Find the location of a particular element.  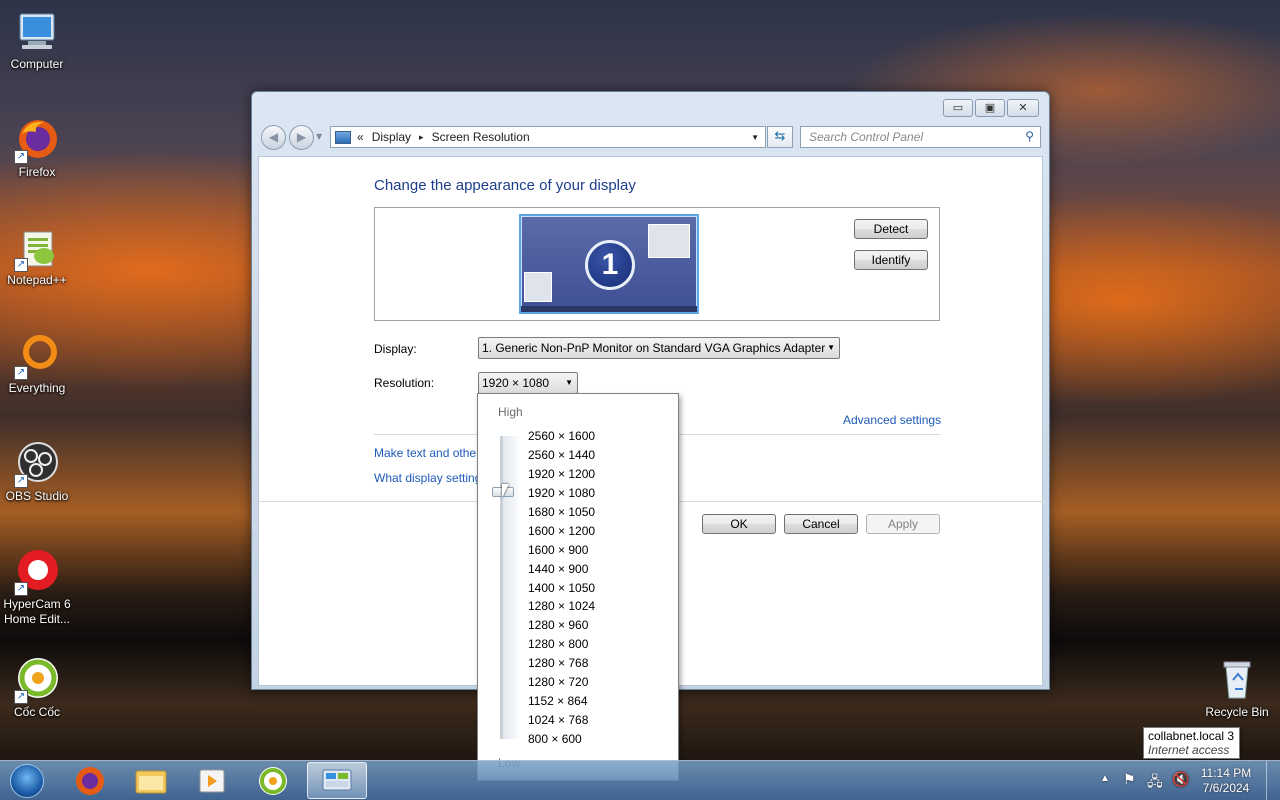

resolution-option: 1680 × 1050 is located at coordinates (561, 512).